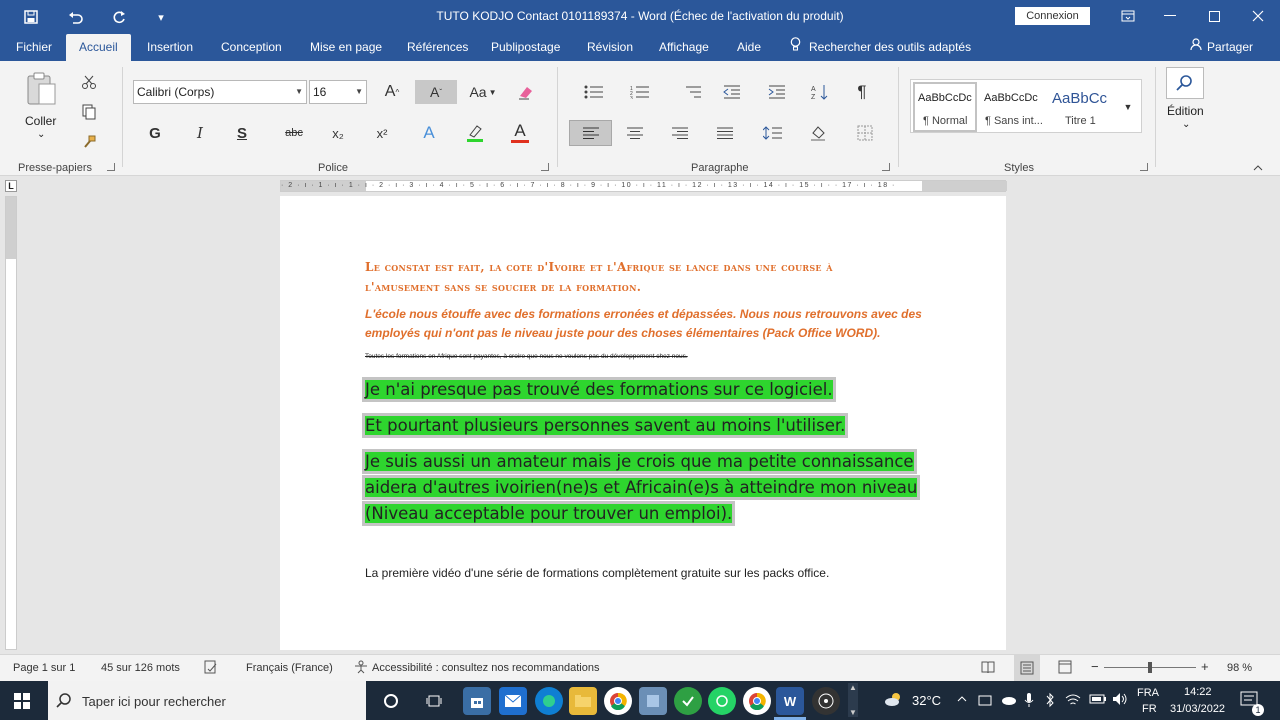 The width and height of the screenshot is (1280, 720). Describe the element at coordinates (853, 700) in the screenshot. I see `taskbar-scroll: ▲ ▼` at that location.